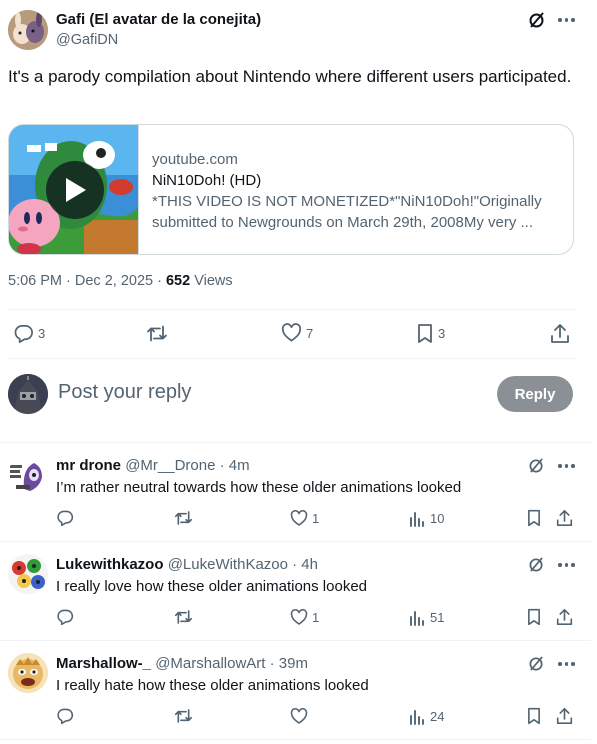  I want to click on reply-header: mr drone @Mr__Drone · 4m, so click(153, 465).